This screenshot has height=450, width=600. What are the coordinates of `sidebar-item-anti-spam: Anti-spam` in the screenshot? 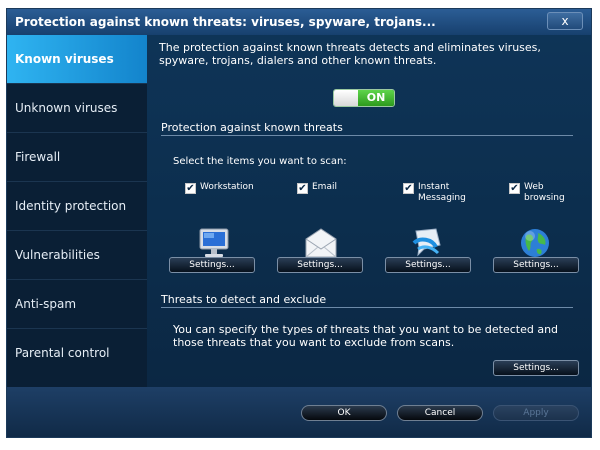 It's located at (77, 304).